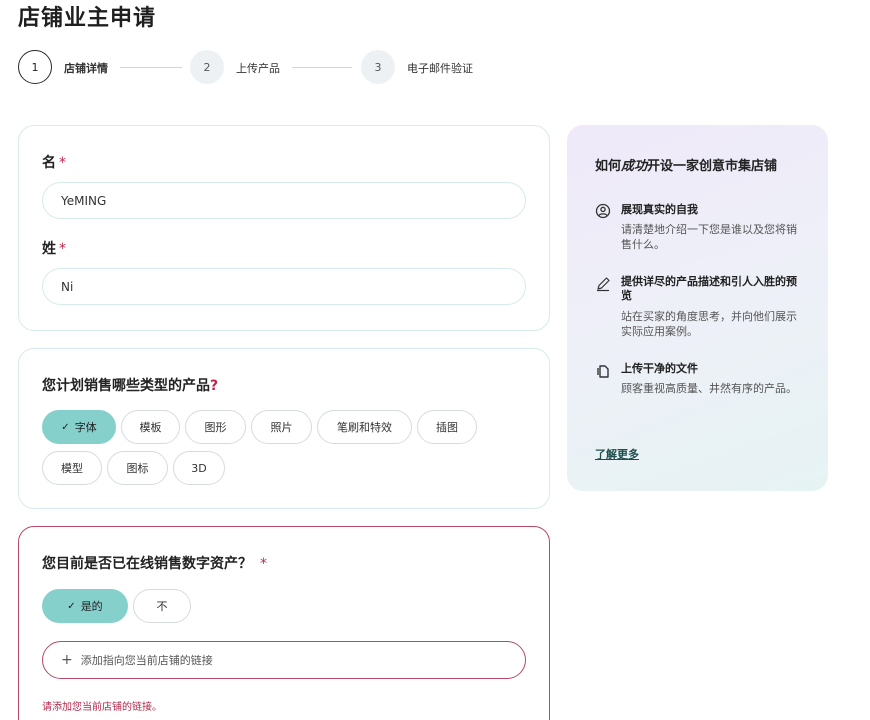 This screenshot has width=870, height=720. I want to click on pencil-icon, so click(603, 284).